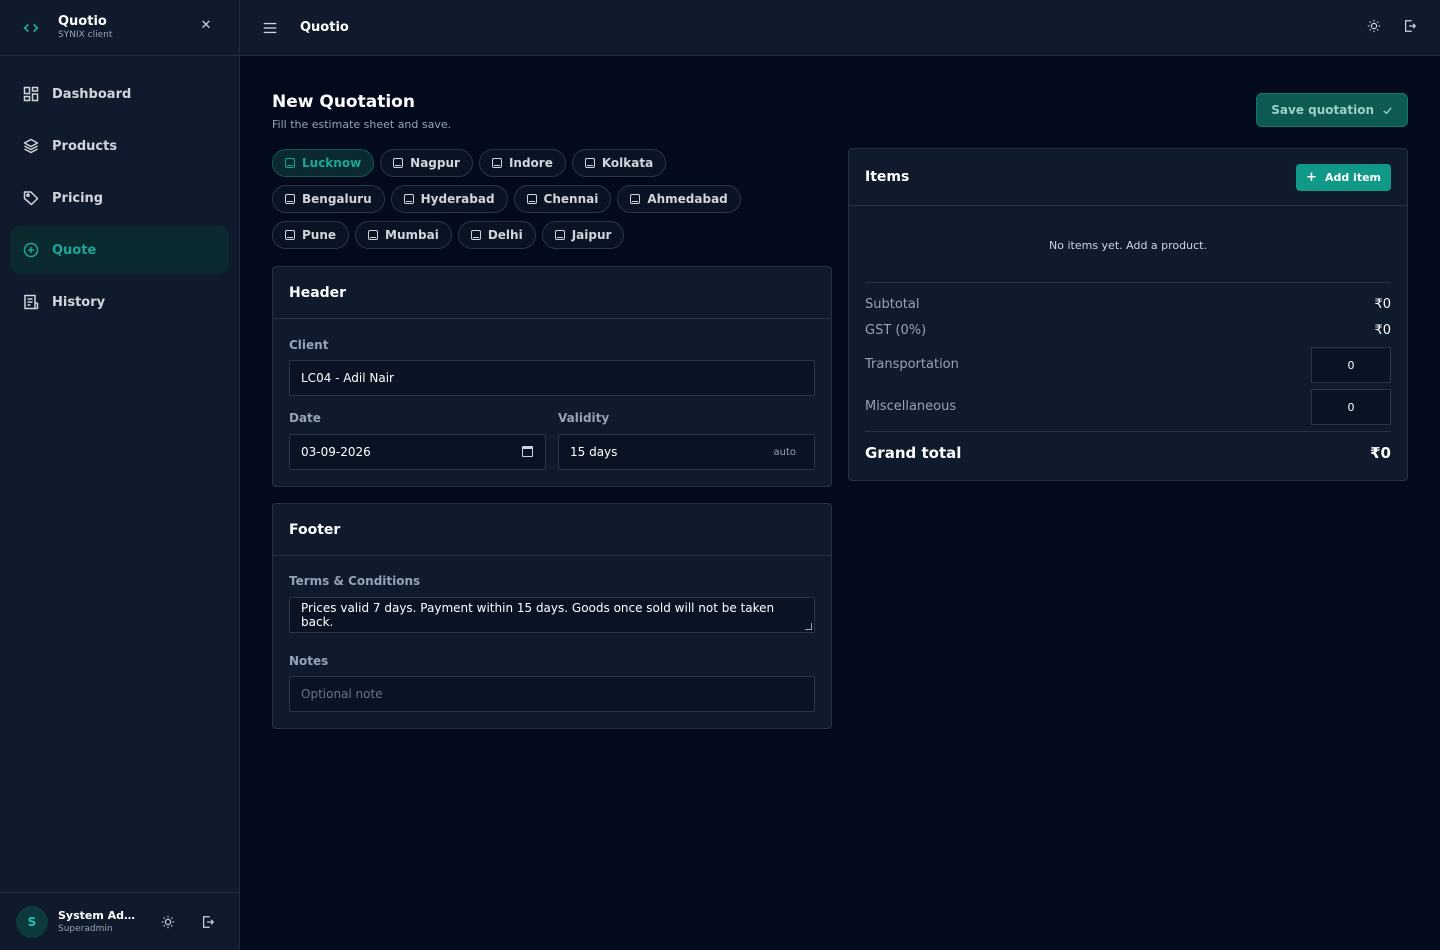 Image resolution: width=1440 pixels, height=950 pixels. What do you see at coordinates (1382, 330) in the screenshot?
I see `gst-value: ₹0` at bounding box center [1382, 330].